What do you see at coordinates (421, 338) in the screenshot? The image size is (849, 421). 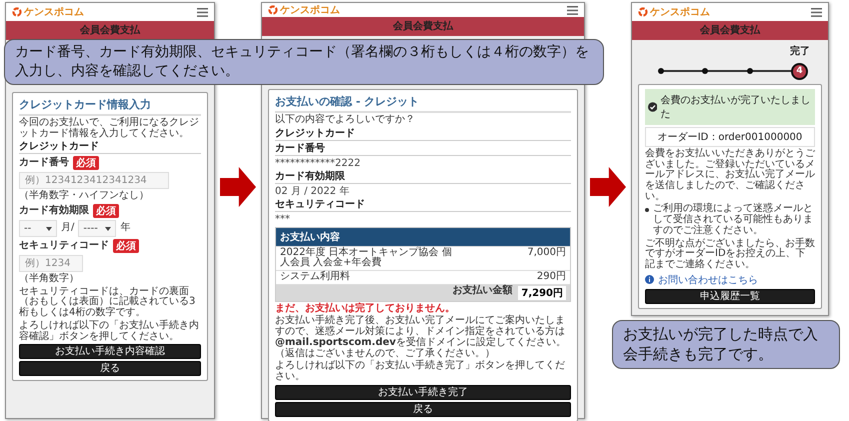 I see `note-text: お支払い手続き完了後、お支払い完了メールにてご案内いたしますので、迷惑メール対策により、ドメイン指定をされている方は@mail.sportscom.devを受信ドメインに設定してください。（返信はございませんので、ご了承ください。）` at bounding box center [421, 338].